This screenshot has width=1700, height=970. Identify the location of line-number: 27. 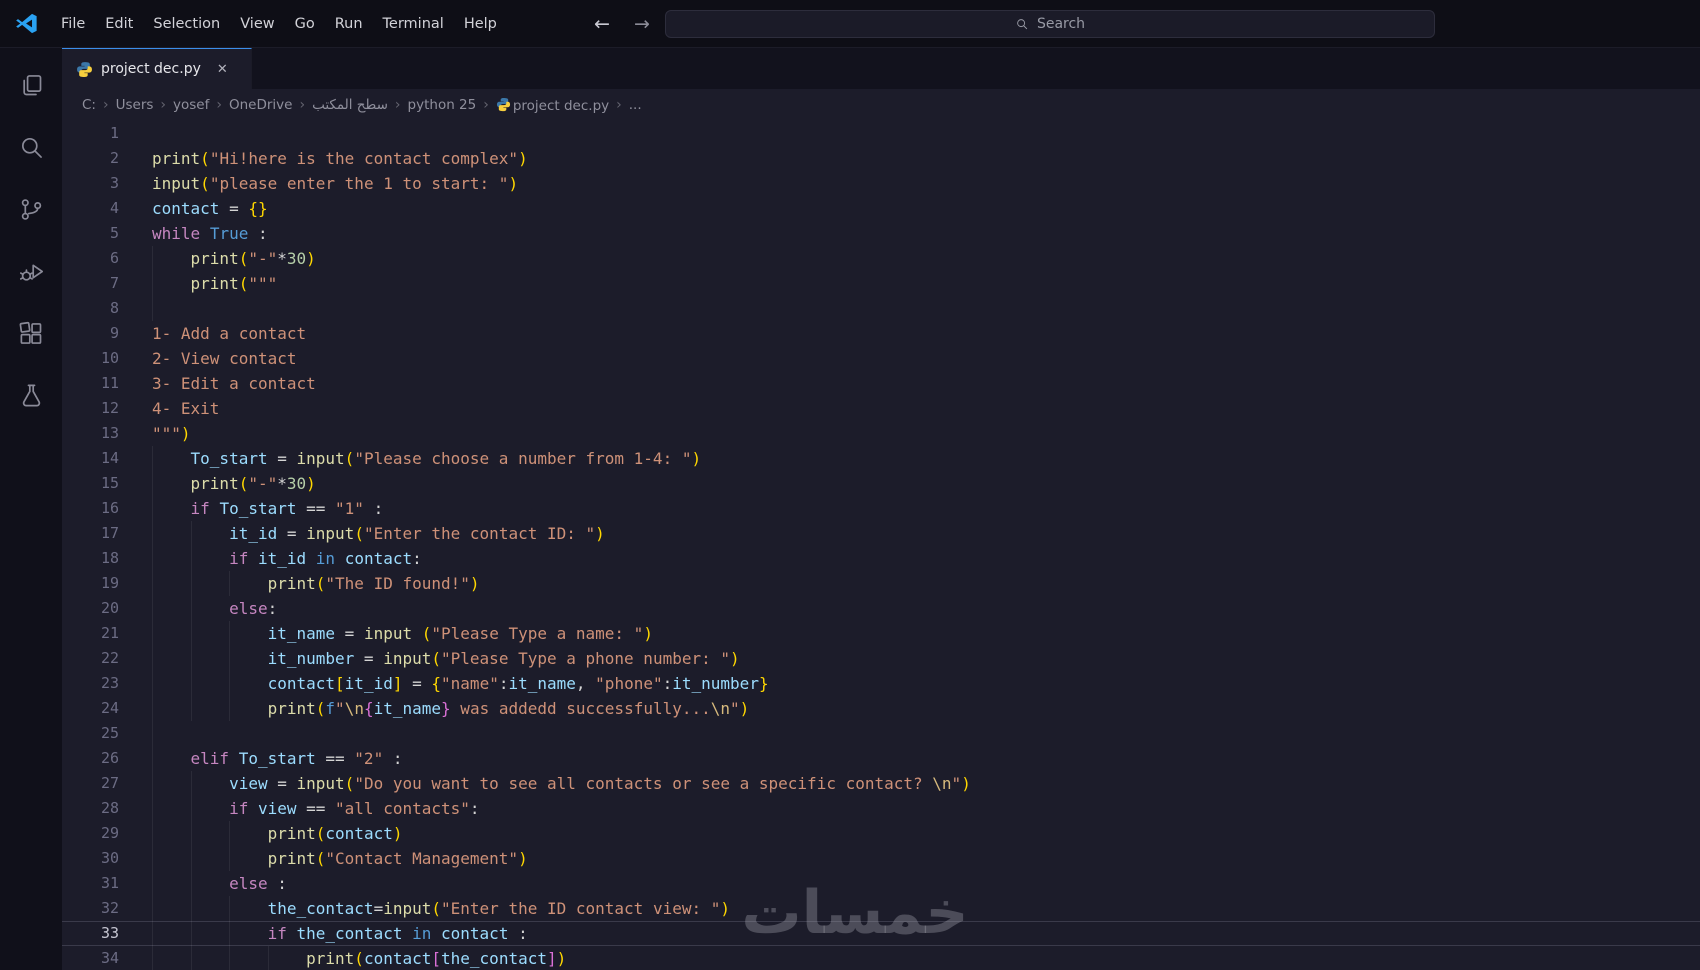
(90, 783).